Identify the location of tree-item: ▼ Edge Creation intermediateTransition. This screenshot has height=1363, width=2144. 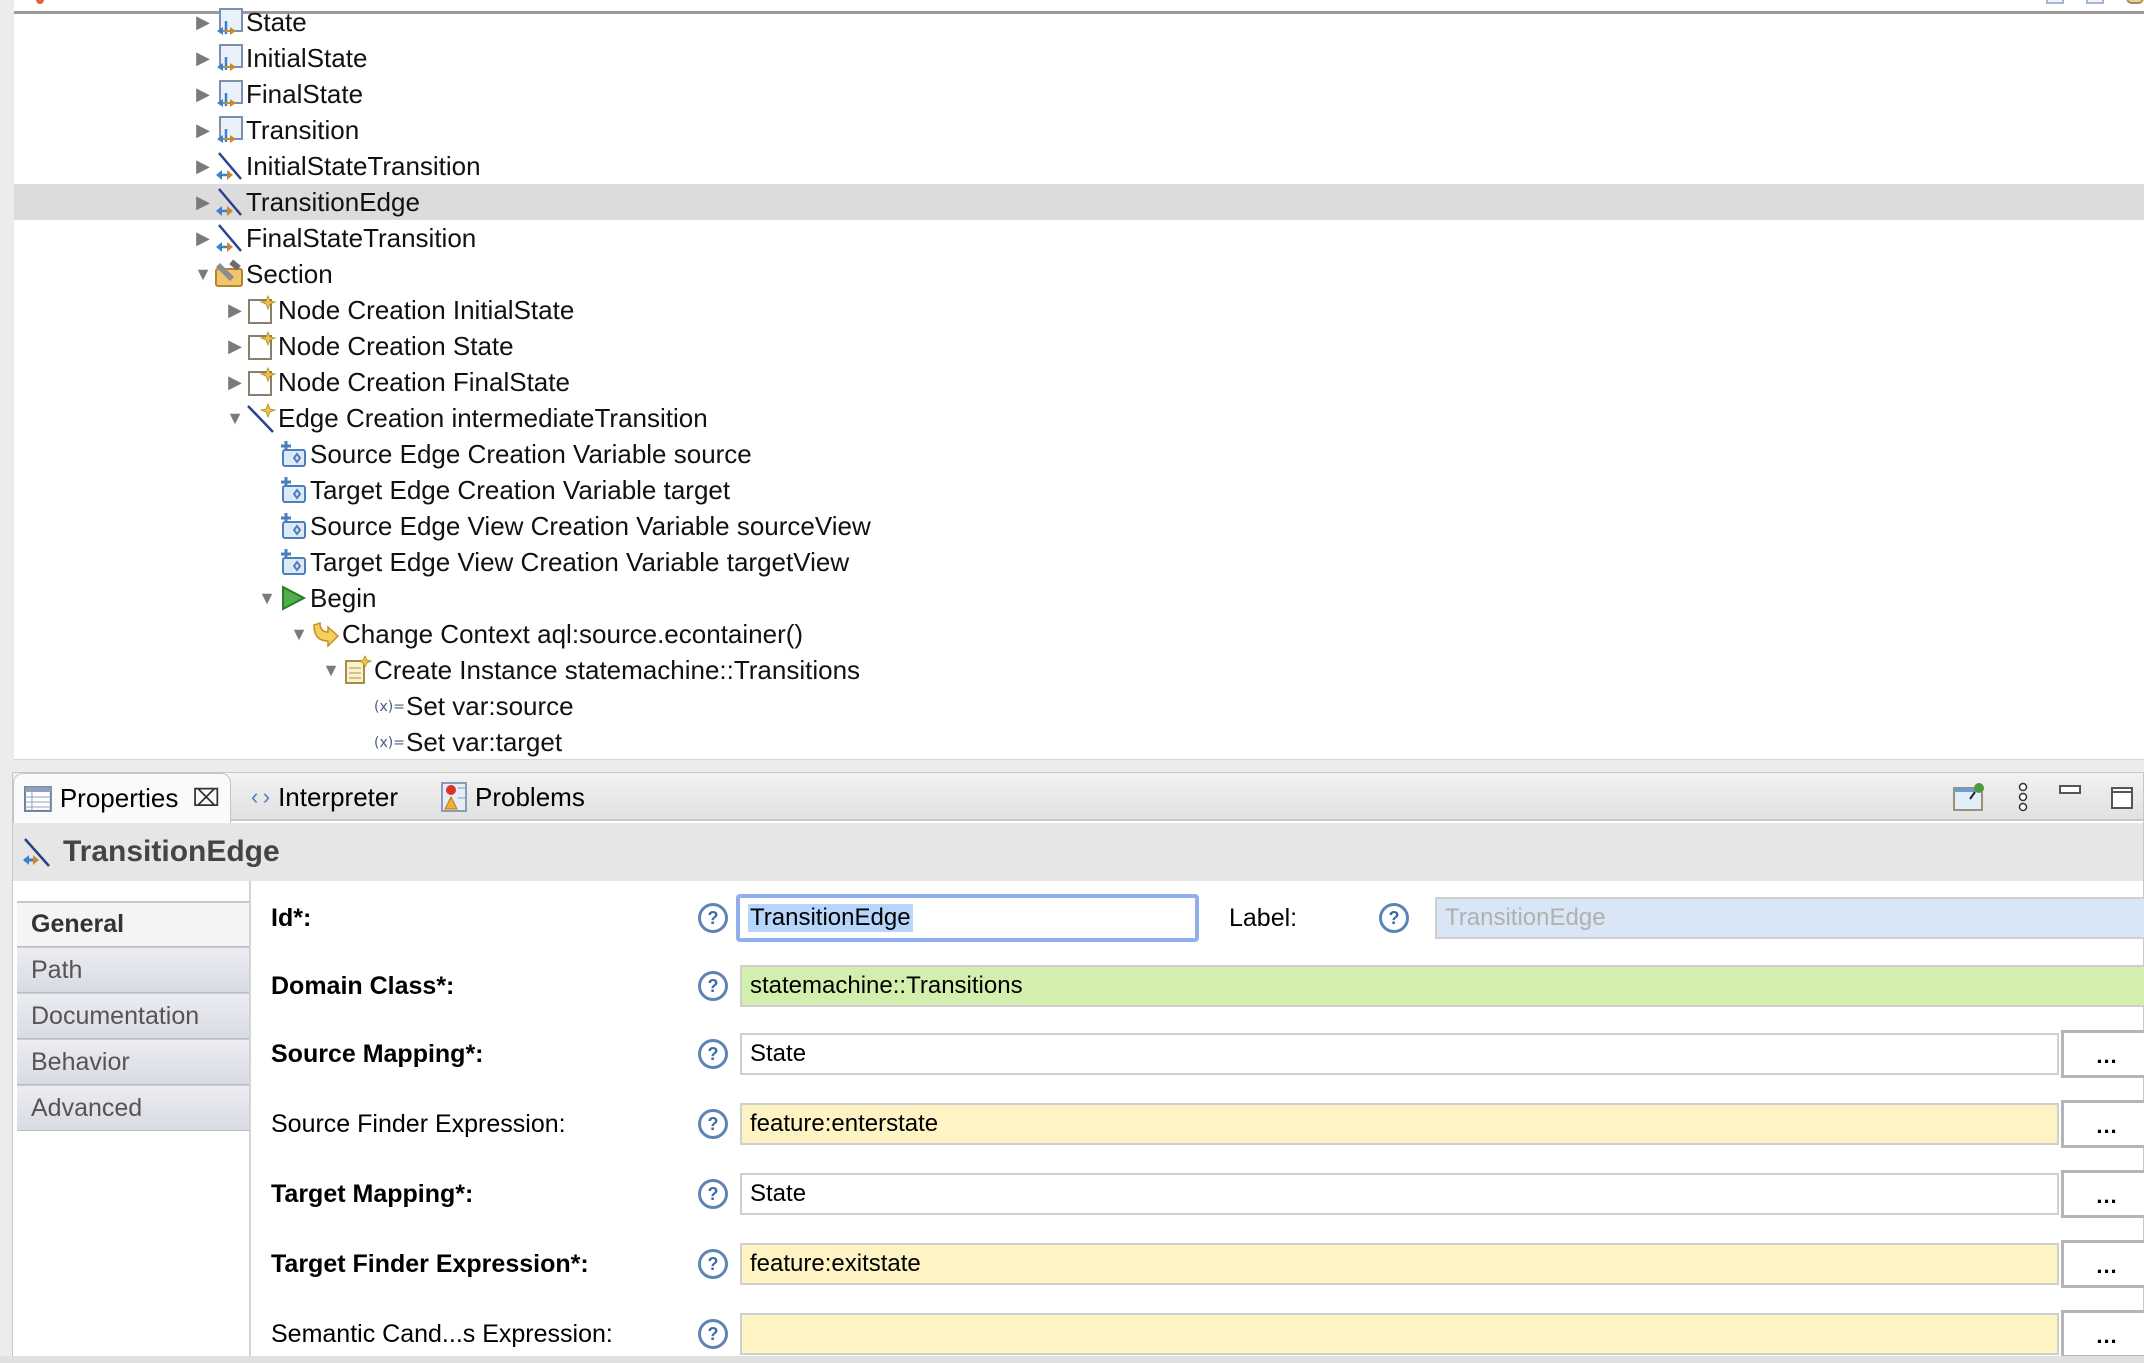
(1079, 418).